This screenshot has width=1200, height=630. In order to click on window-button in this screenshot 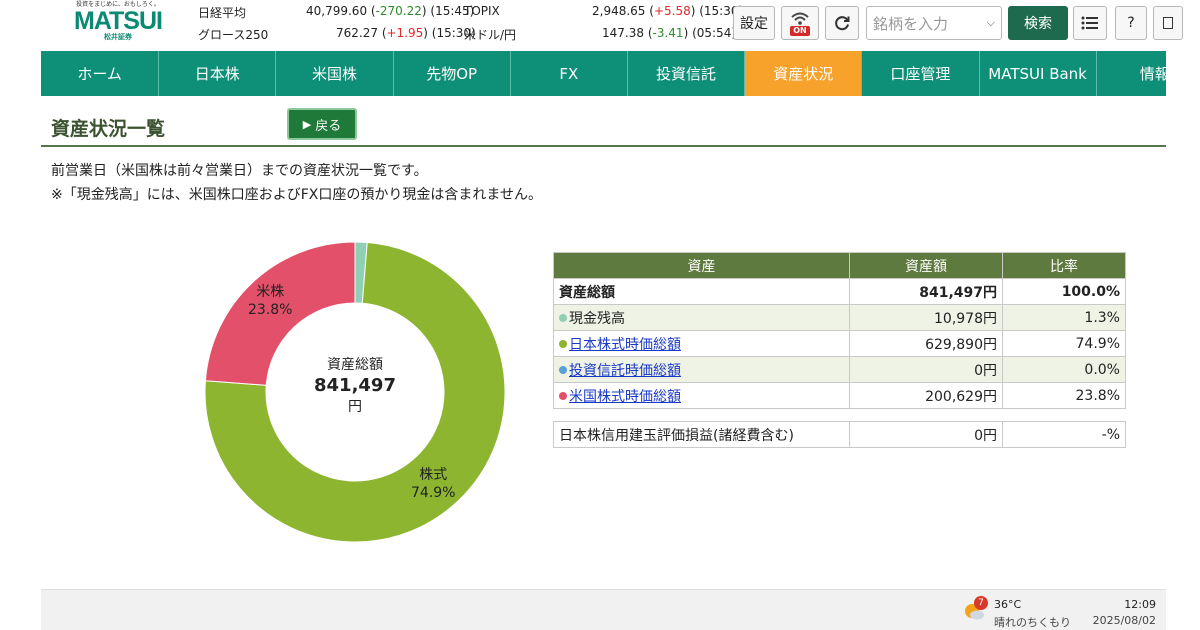, I will do `click(1168, 23)`.